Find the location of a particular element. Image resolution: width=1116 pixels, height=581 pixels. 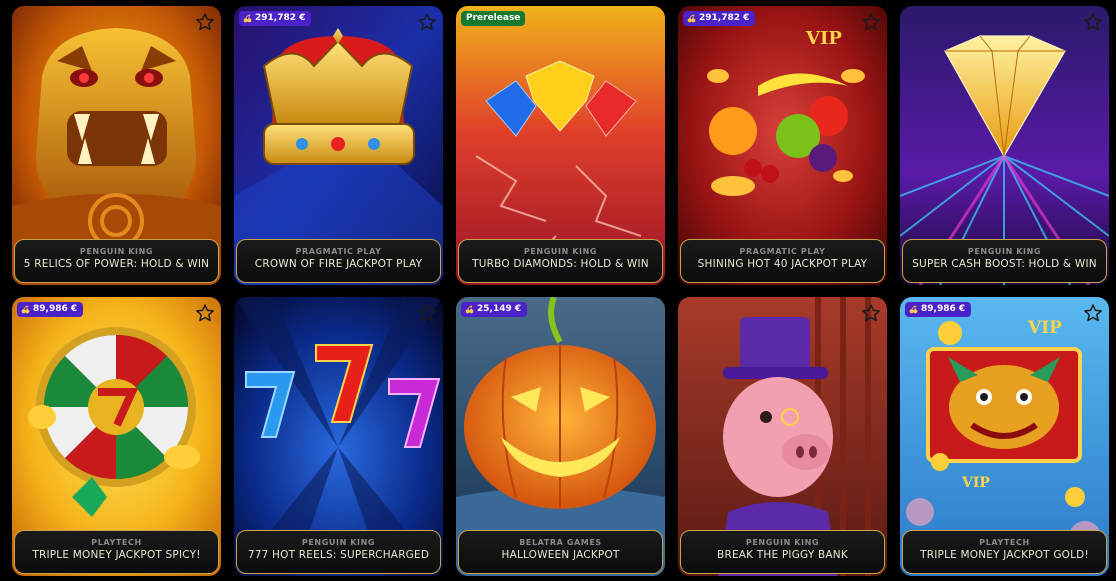

game-title: CROWN OF FIRE JACKPOT PLAY is located at coordinates (338, 264).